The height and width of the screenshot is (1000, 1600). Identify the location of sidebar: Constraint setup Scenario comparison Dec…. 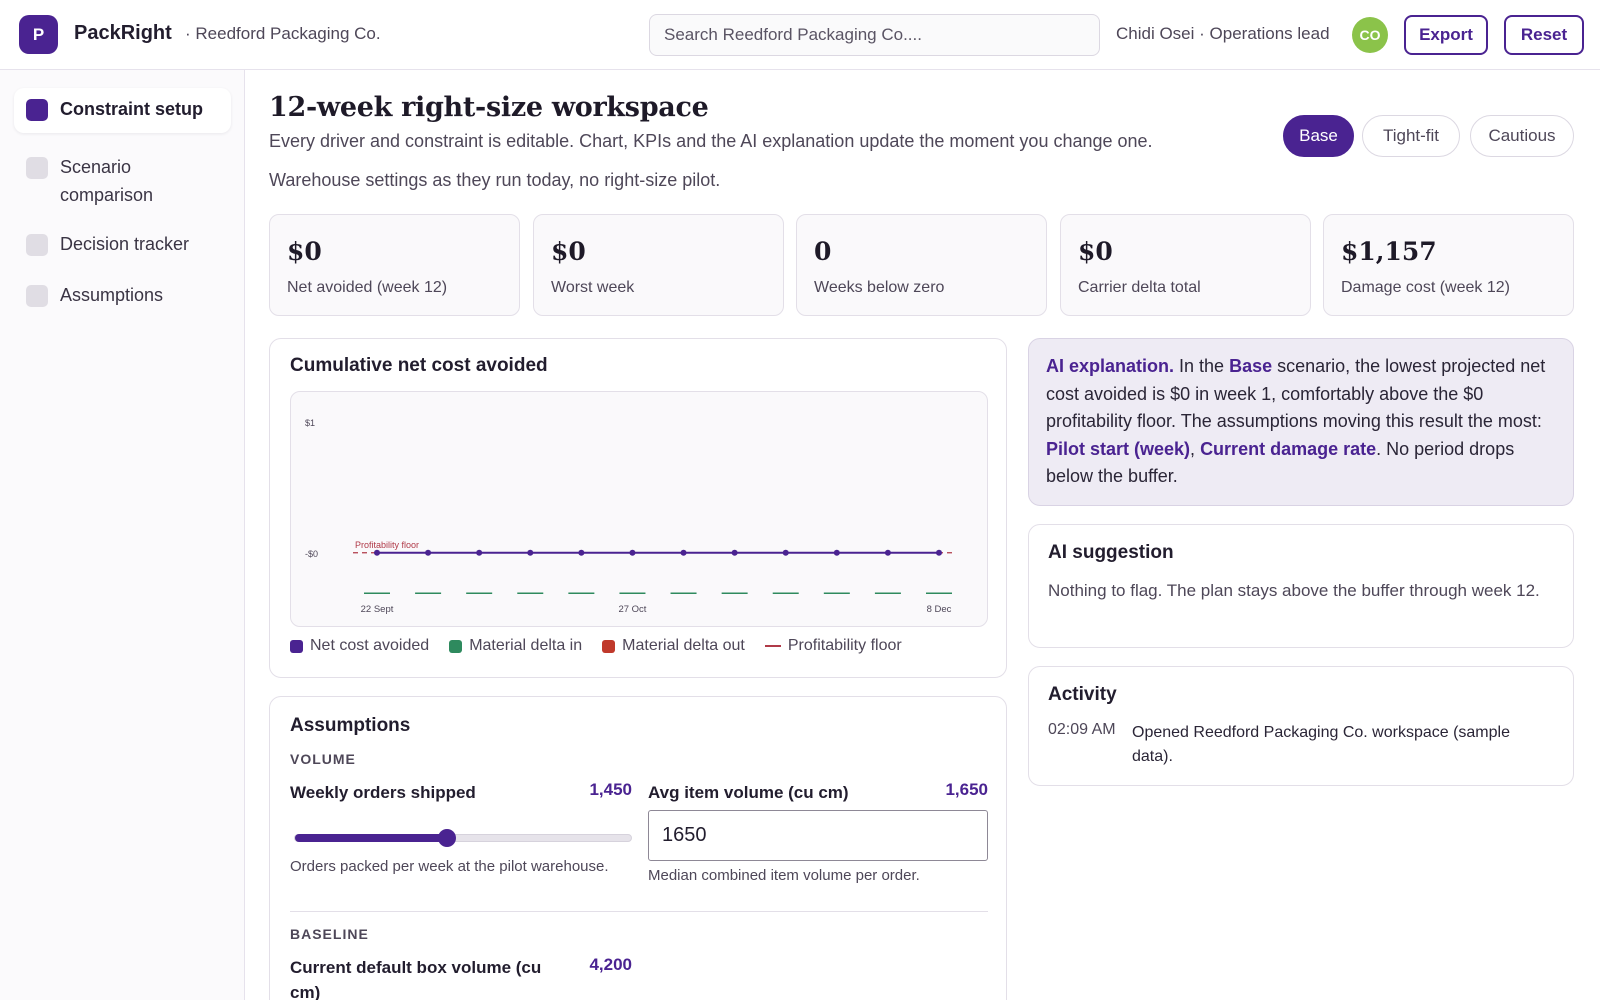
(122, 535).